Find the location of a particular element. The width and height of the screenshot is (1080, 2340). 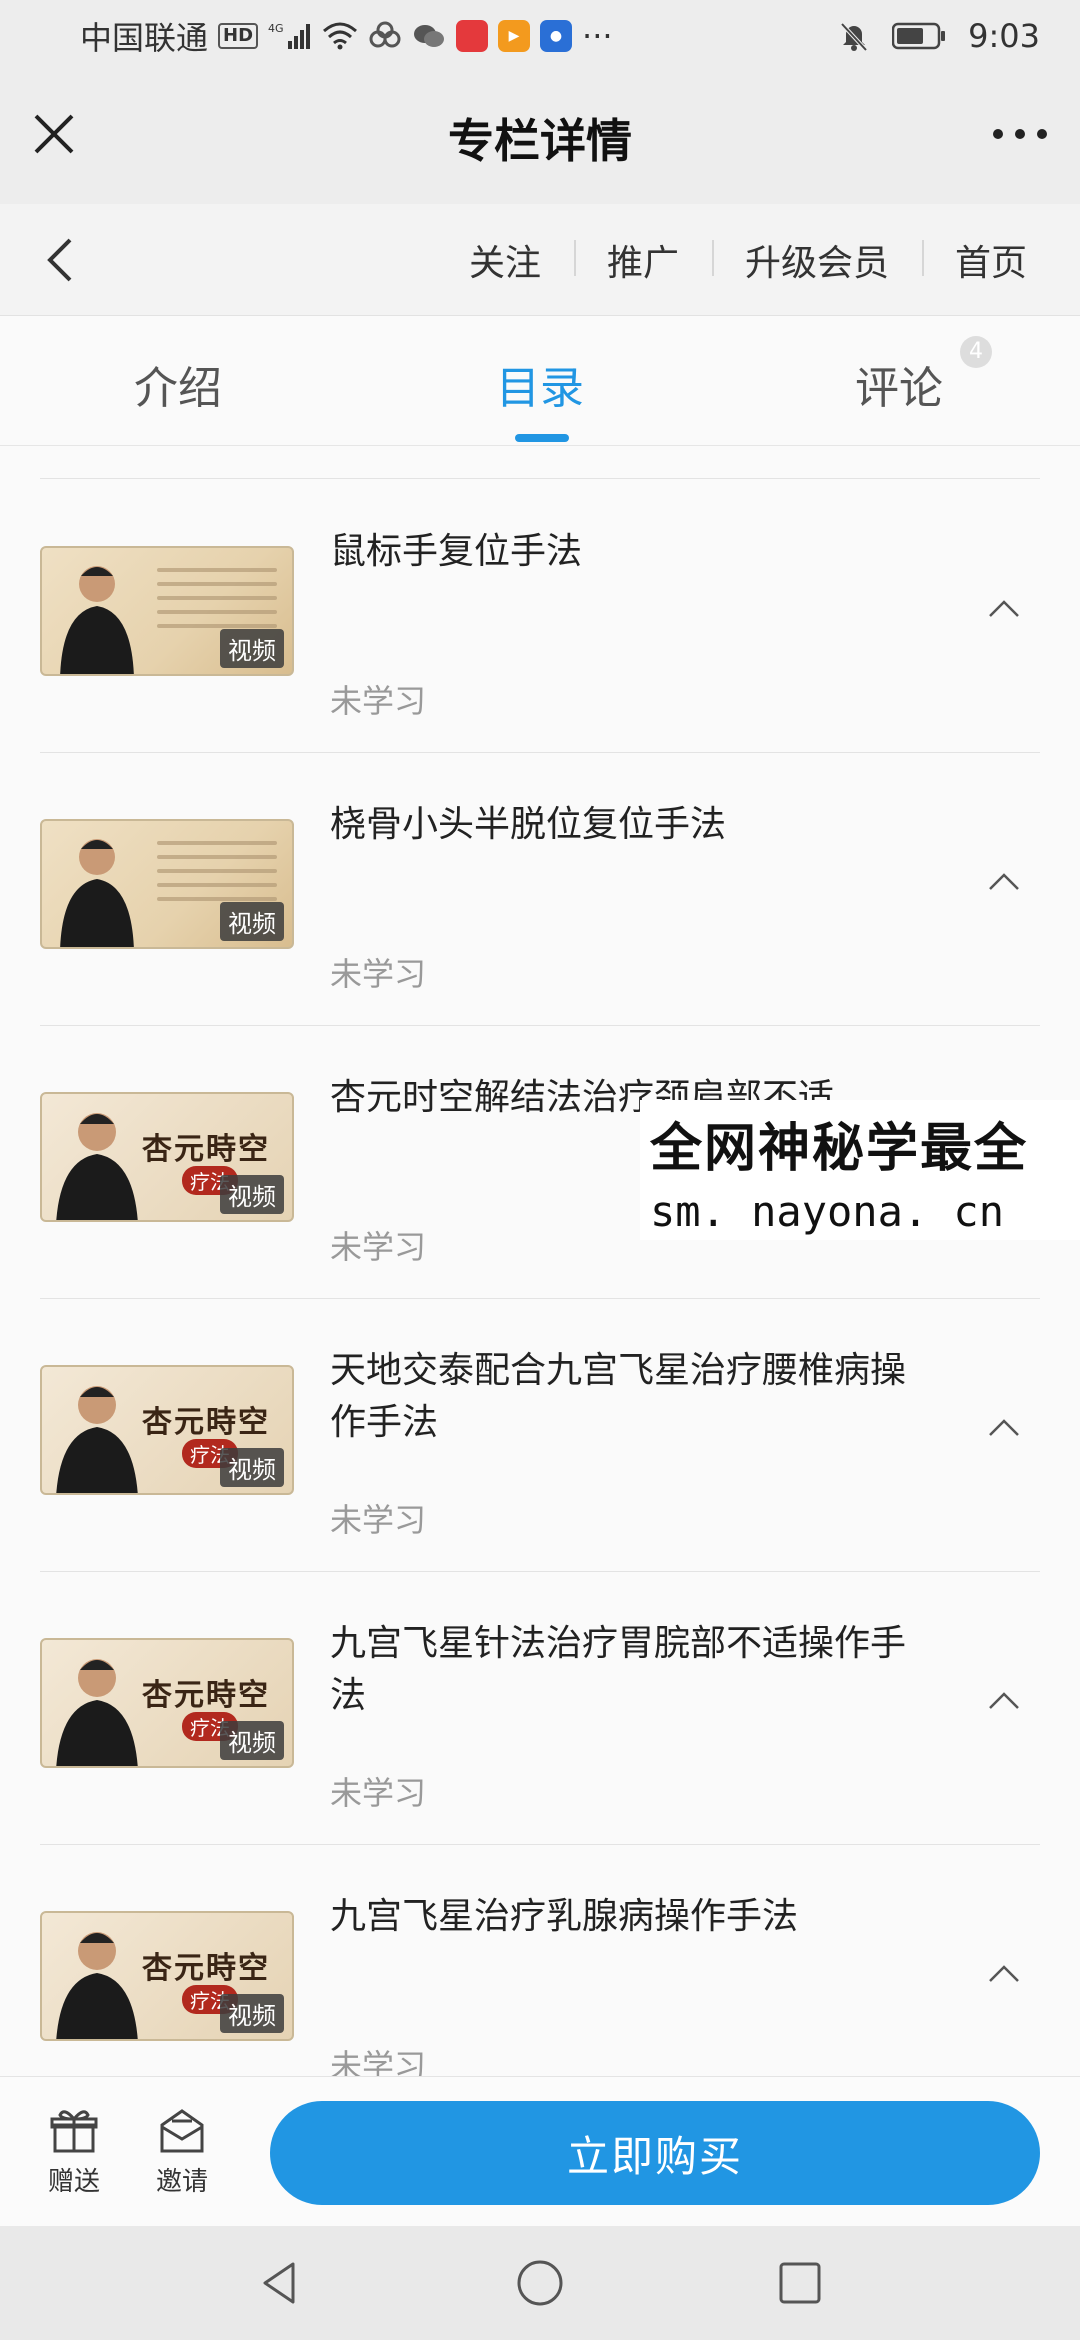

watermark-line2: sm. nayona. cn is located at coordinates (827, 1211).